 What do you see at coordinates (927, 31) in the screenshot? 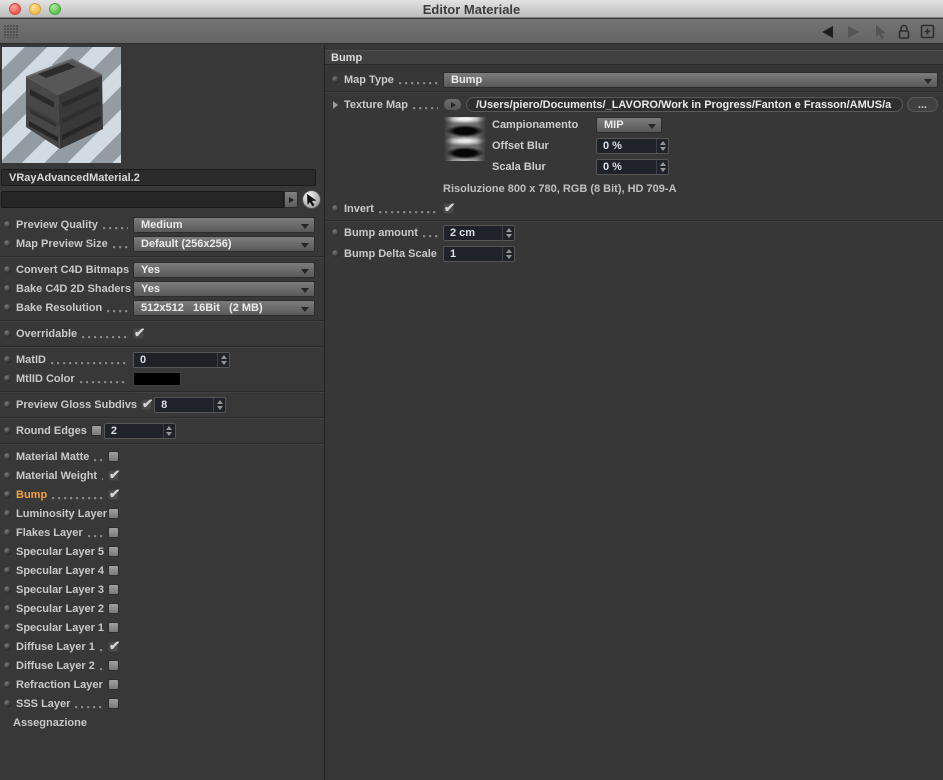
I see `new-window-icon` at bounding box center [927, 31].